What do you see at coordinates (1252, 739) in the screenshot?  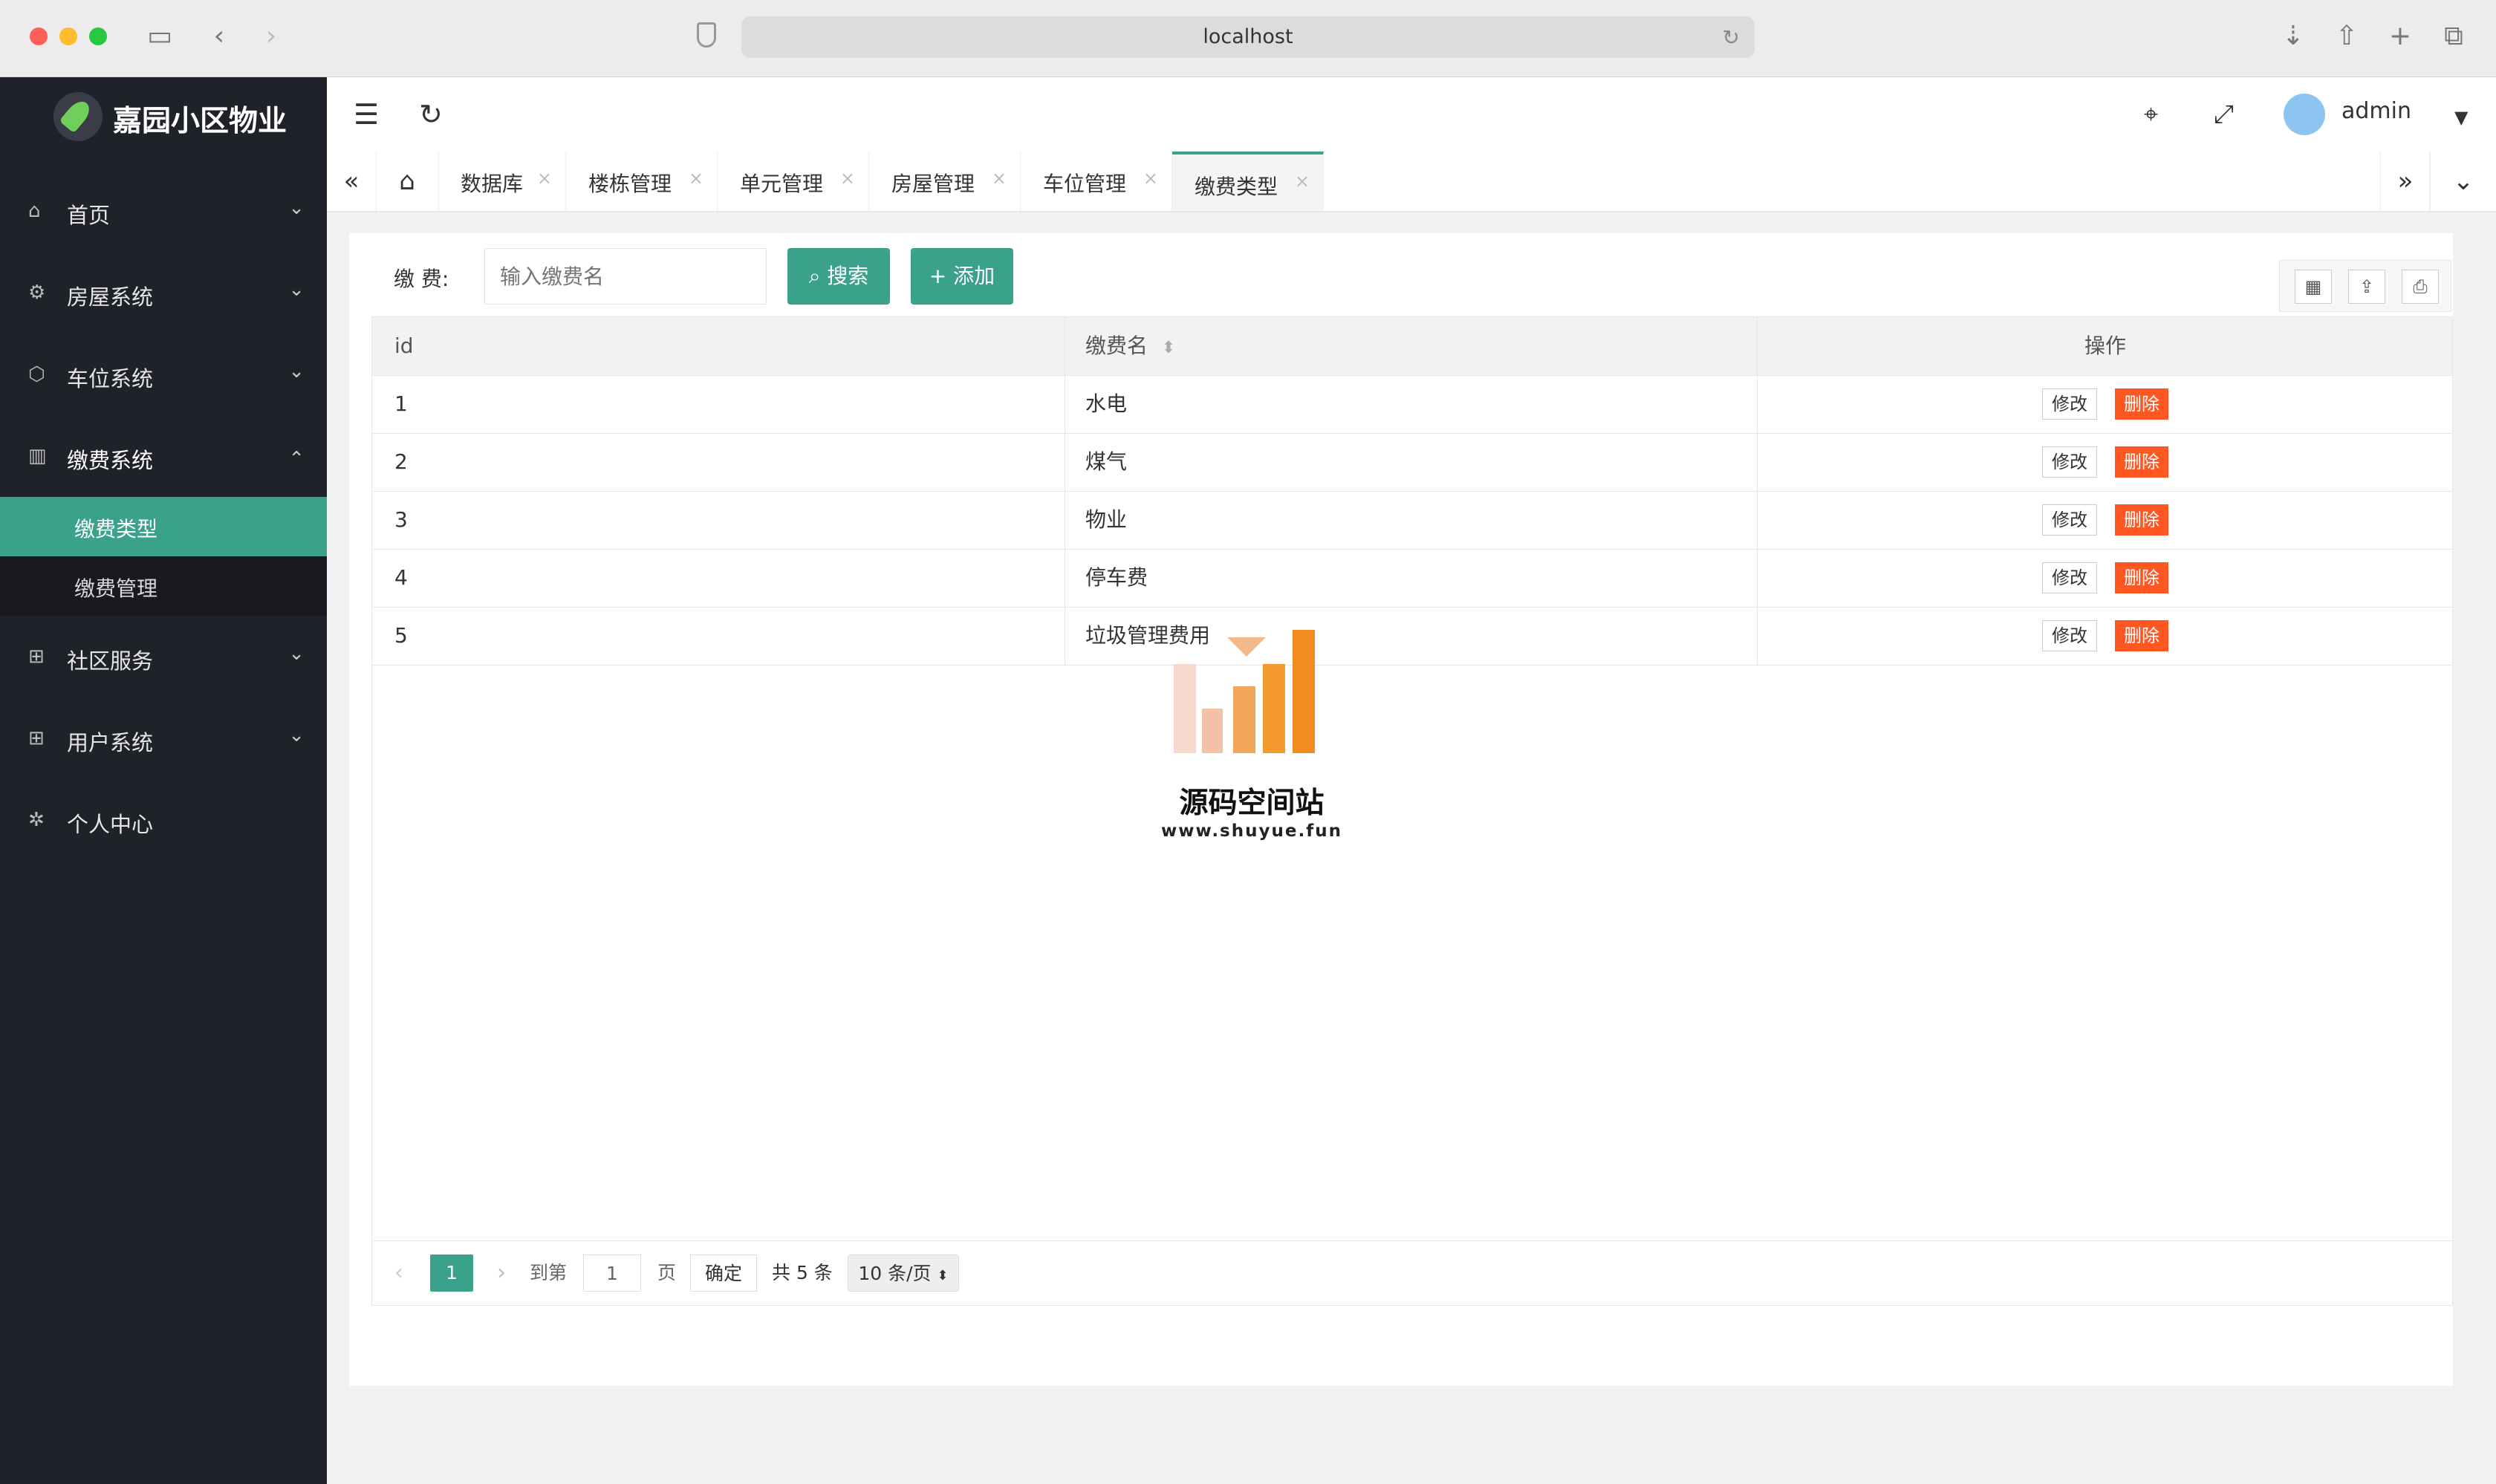 I see `watermark: 源码空间站 www.shuyue.fun` at bounding box center [1252, 739].